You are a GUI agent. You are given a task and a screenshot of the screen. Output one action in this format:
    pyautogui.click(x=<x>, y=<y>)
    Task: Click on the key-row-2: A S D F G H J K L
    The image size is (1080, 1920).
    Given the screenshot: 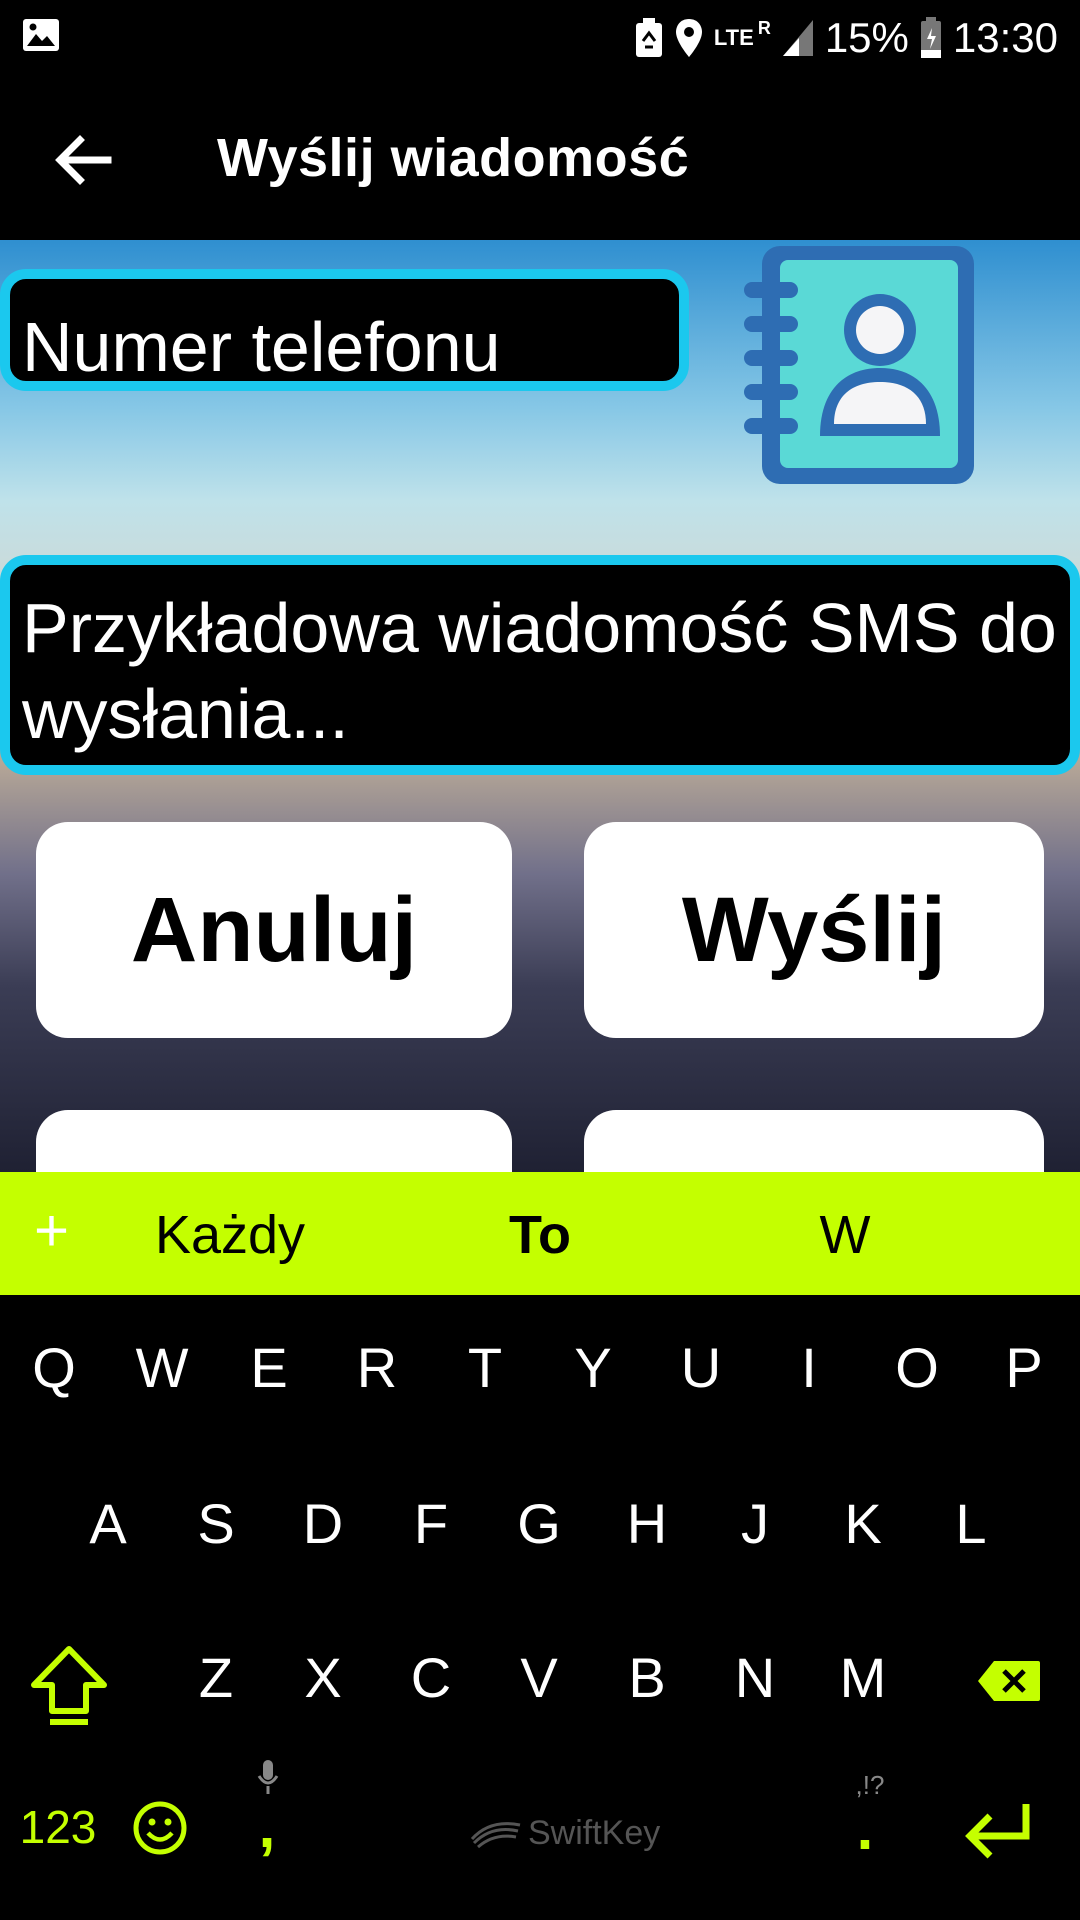 What is the action you would take?
    pyautogui.click(x=540, y=1551)
    